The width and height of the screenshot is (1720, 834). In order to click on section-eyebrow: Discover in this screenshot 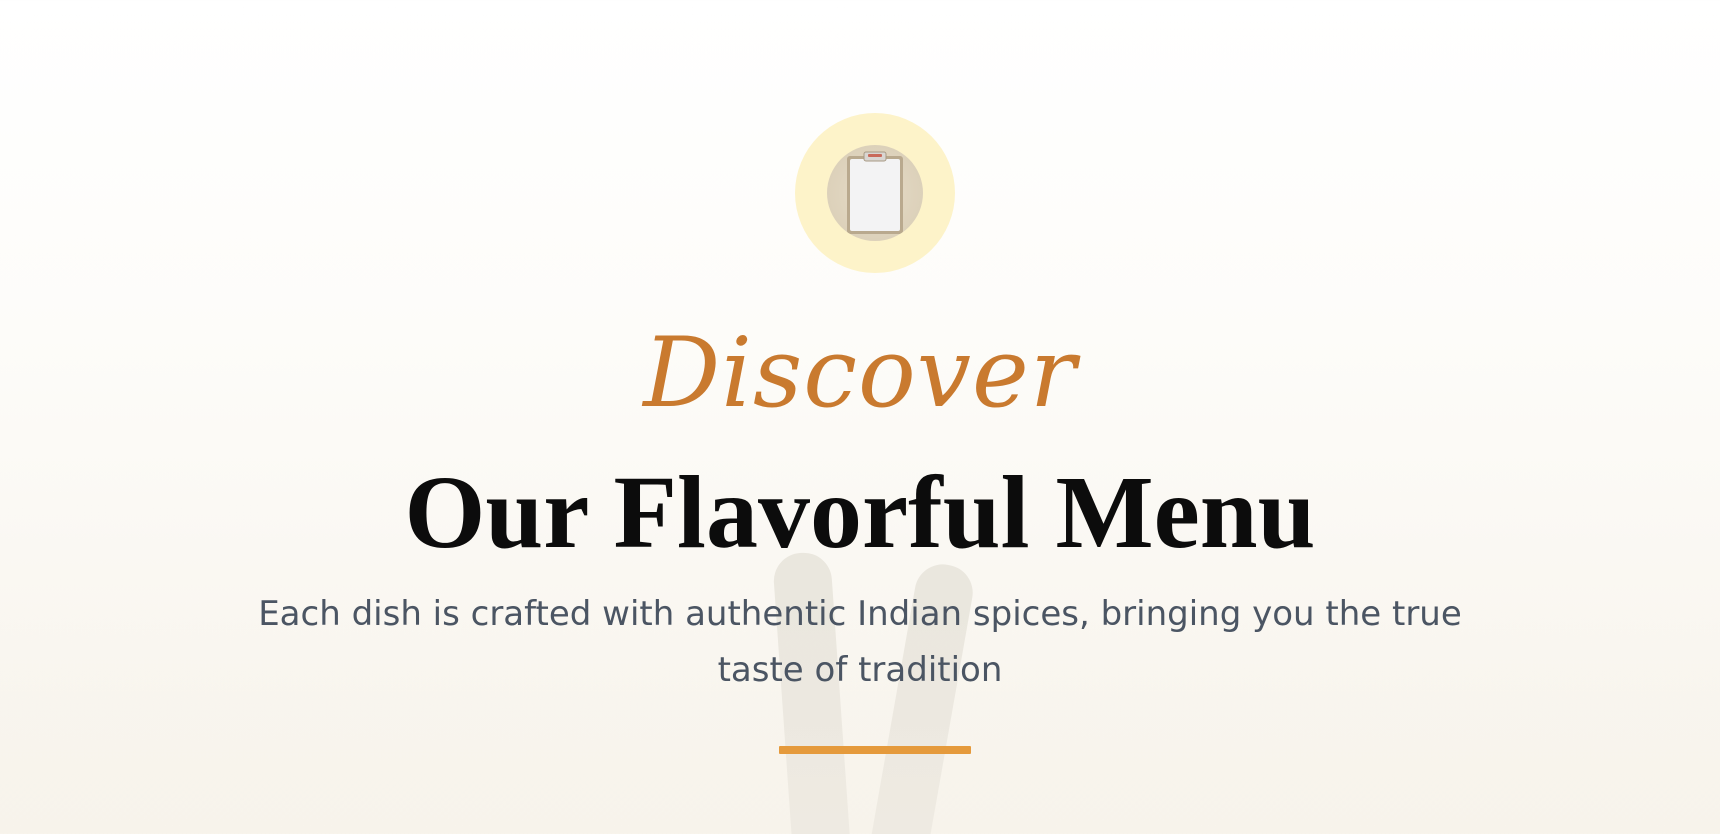, I will do `click(860, 373)`.